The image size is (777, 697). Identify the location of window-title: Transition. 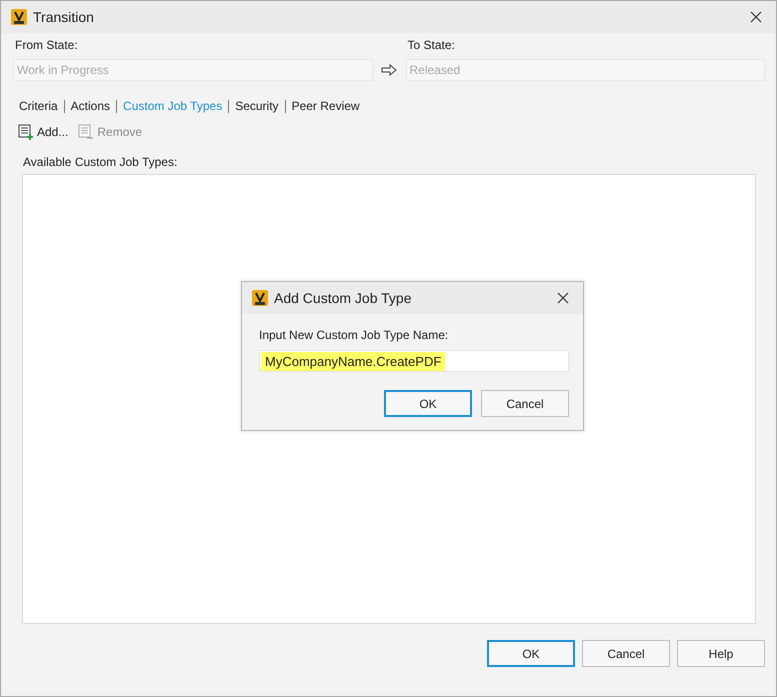
(64, 17).